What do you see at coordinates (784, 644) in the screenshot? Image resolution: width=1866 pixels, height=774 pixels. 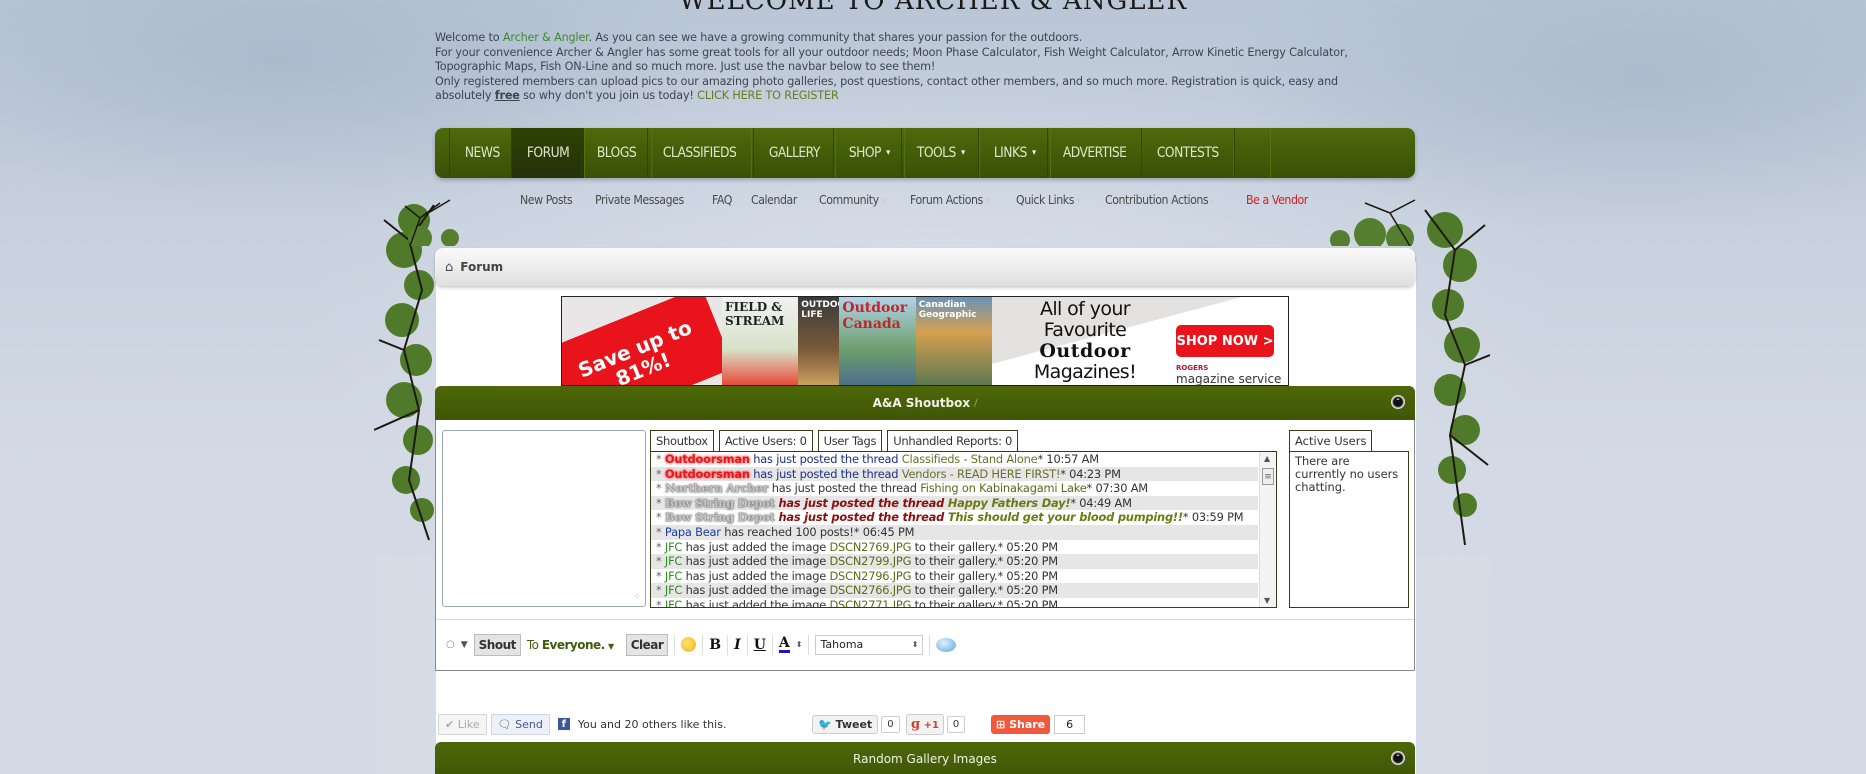 I see `font-color-button: A` at bounding box center [784, 644].